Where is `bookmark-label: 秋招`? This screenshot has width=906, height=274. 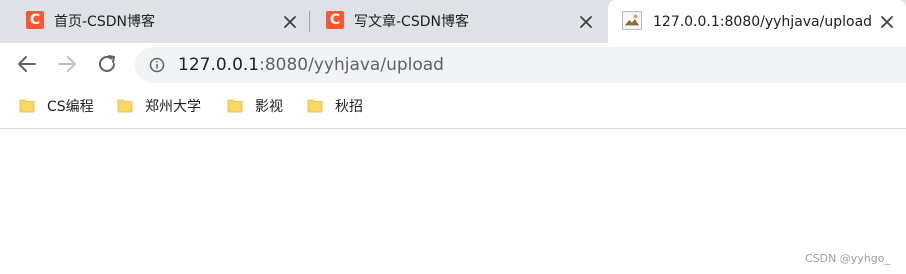
bookmark-label: 秋招 is located at coordinates (349, 107).